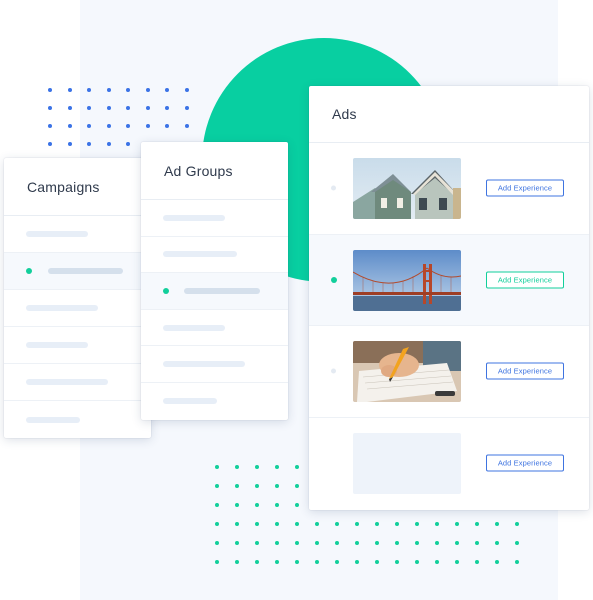 The width and height of the screenshot is (593, 600). Describe the element at coordinates (407, 371) in the screenshot. I see `hand-writing-image` at that location.